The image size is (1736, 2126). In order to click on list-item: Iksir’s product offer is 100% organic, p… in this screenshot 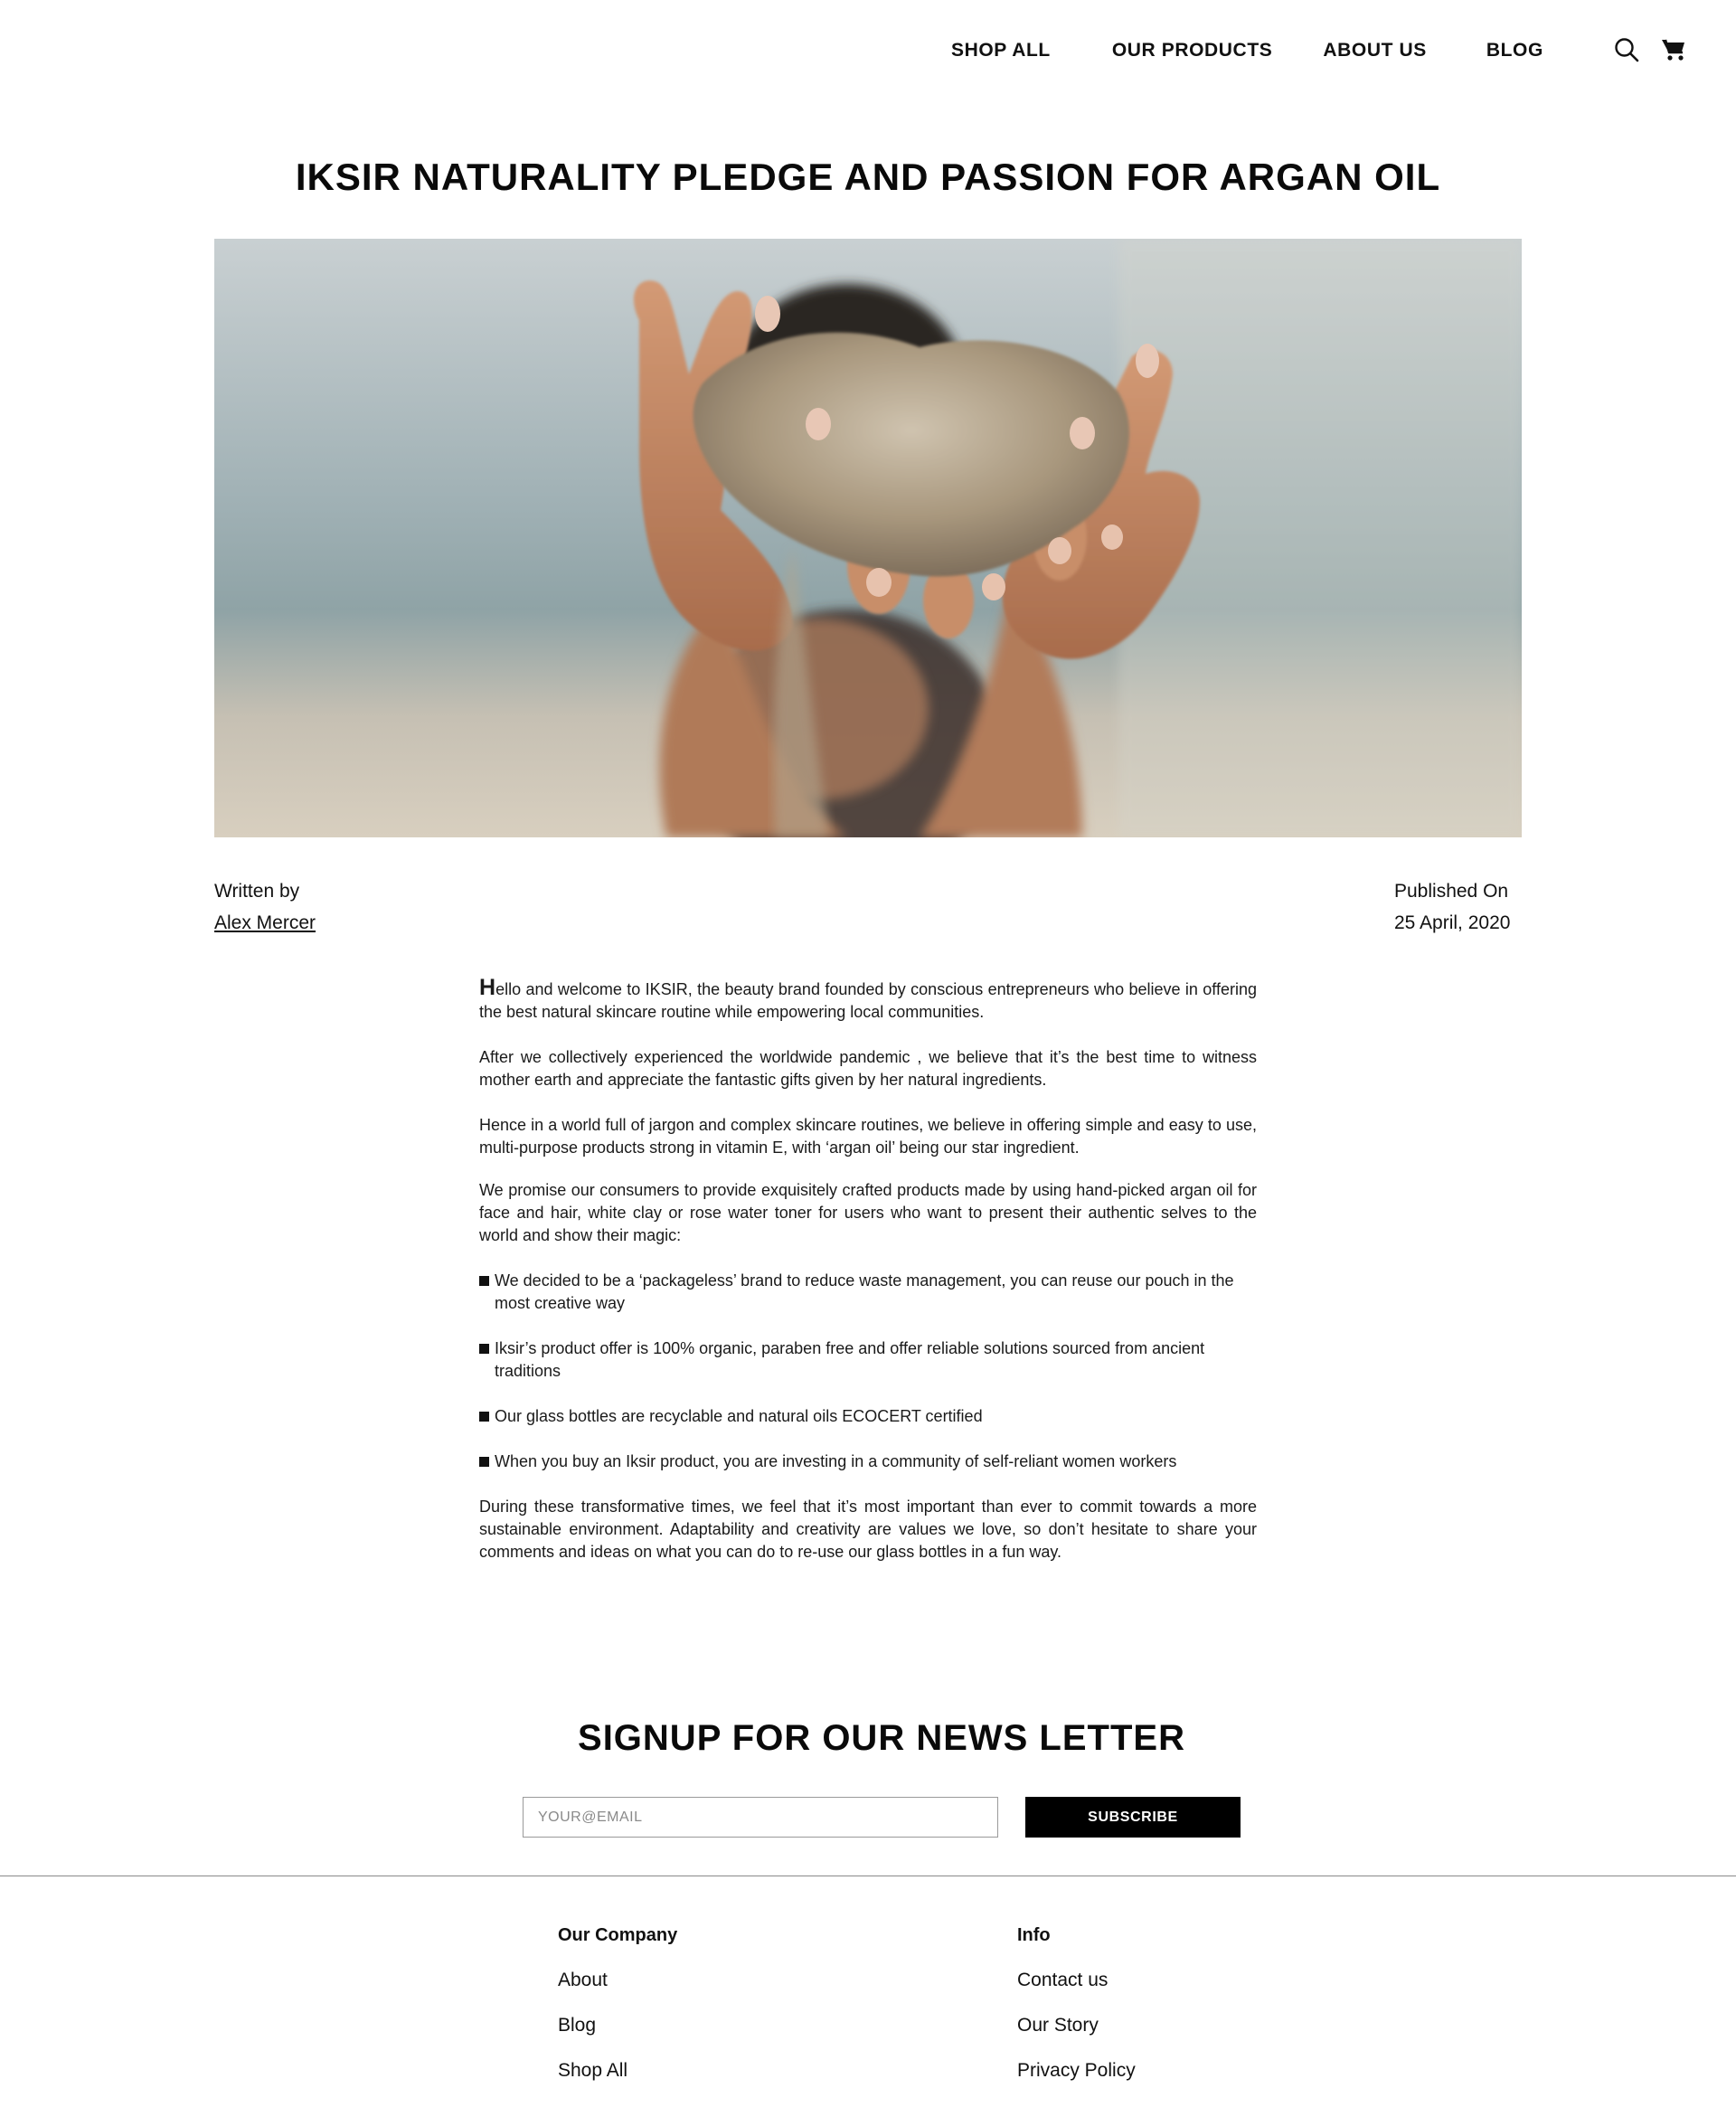, I will do `click(868, 1360)`.